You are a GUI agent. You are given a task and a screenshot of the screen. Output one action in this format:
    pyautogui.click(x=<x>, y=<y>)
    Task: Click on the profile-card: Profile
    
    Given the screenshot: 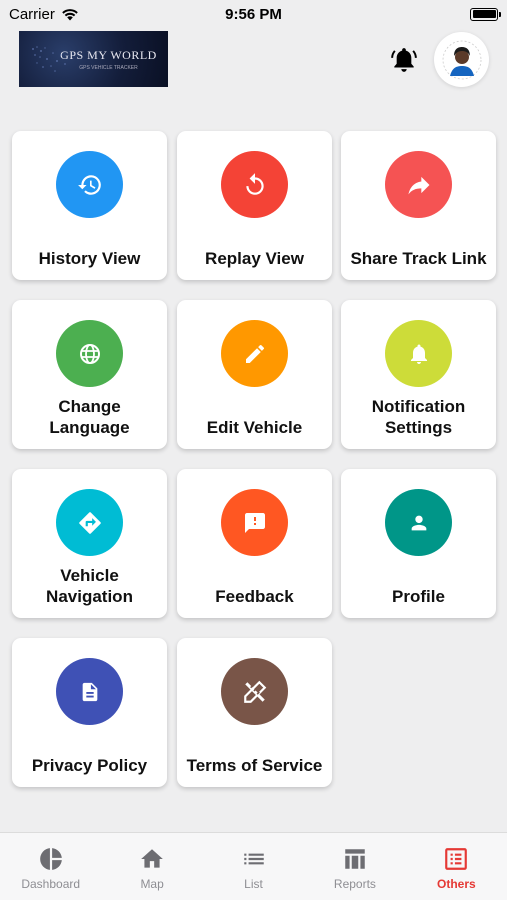 What is the action you would take?
    pyautogui.click(x=418, y=543)
    